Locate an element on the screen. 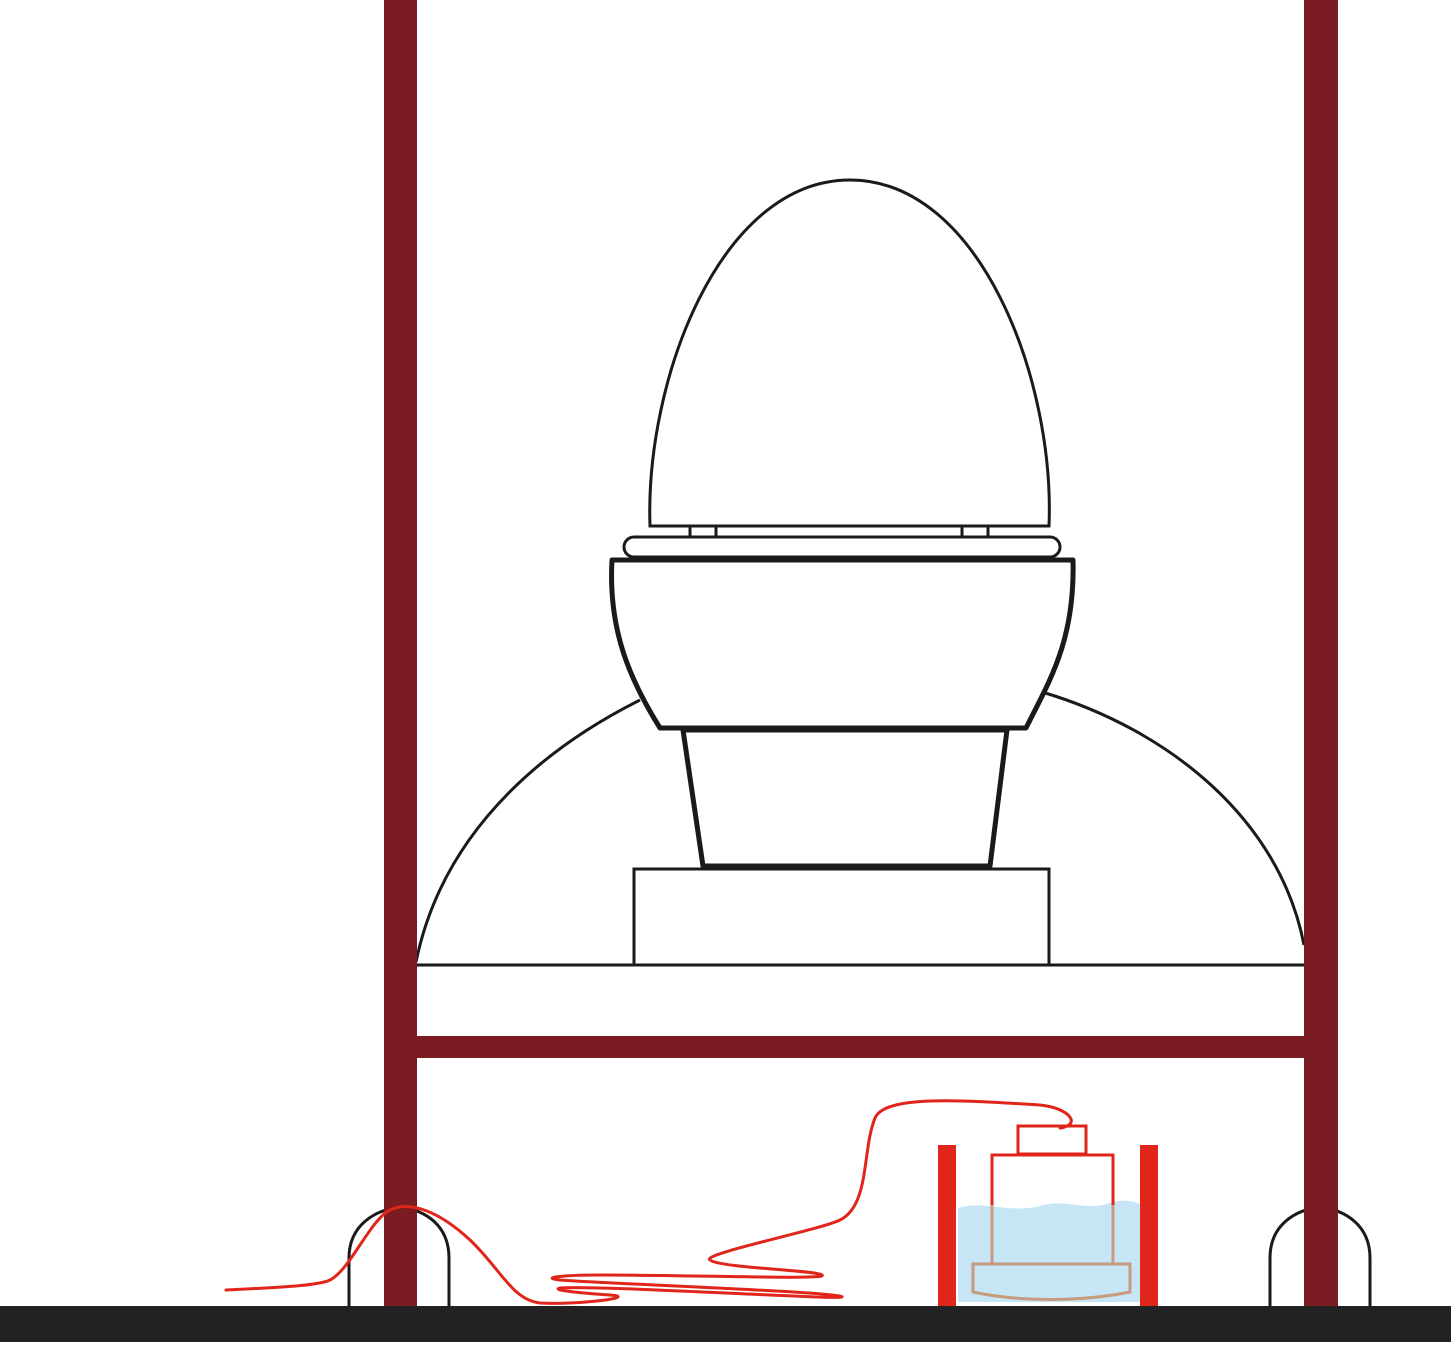 This screenshot has height=1346, width=1451. frame-right-post is located at coordinates (1321, 653).